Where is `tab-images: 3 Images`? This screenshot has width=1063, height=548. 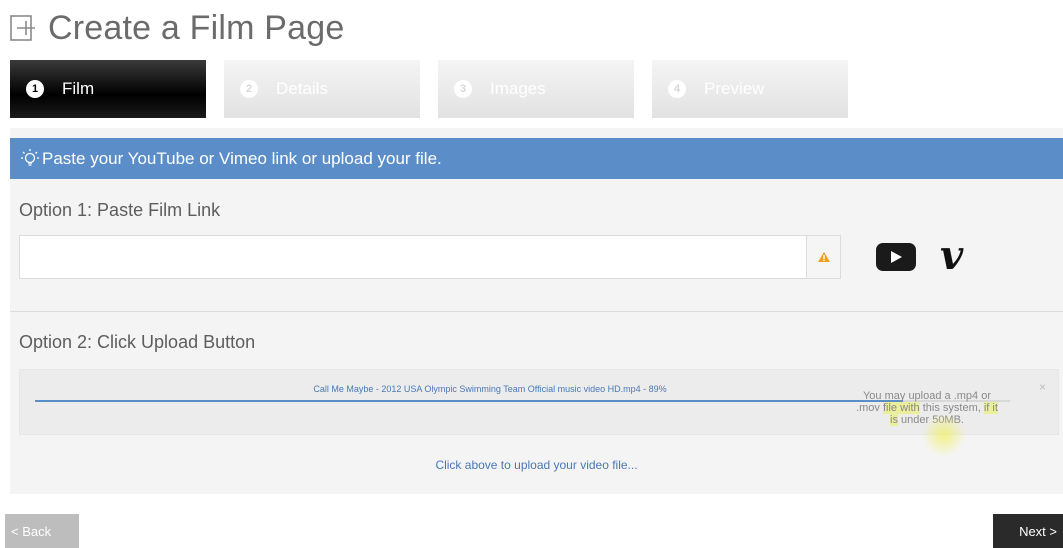
tab-images: 3 Images is located at coordinates (536, 89).